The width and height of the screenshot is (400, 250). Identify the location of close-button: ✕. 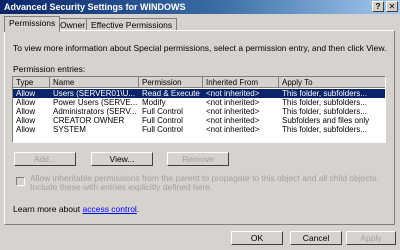
(392, 6).